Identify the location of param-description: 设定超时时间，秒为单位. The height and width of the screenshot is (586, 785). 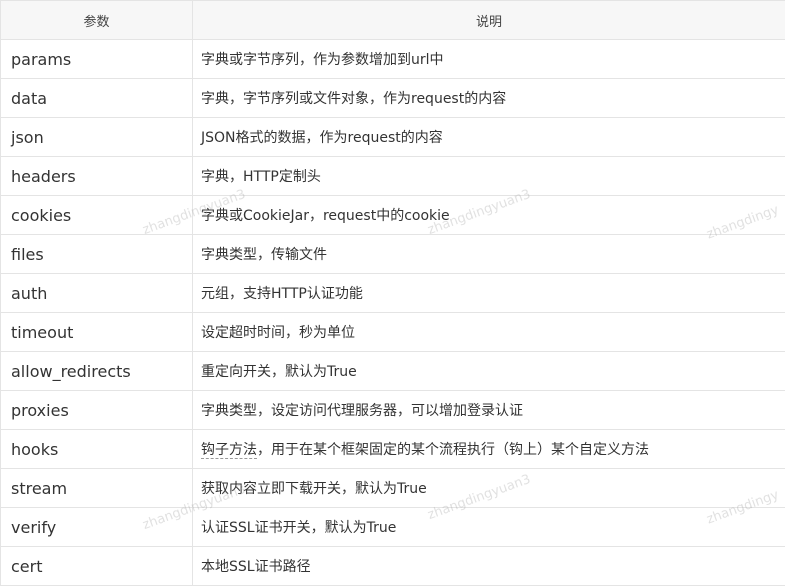
(489, 332).